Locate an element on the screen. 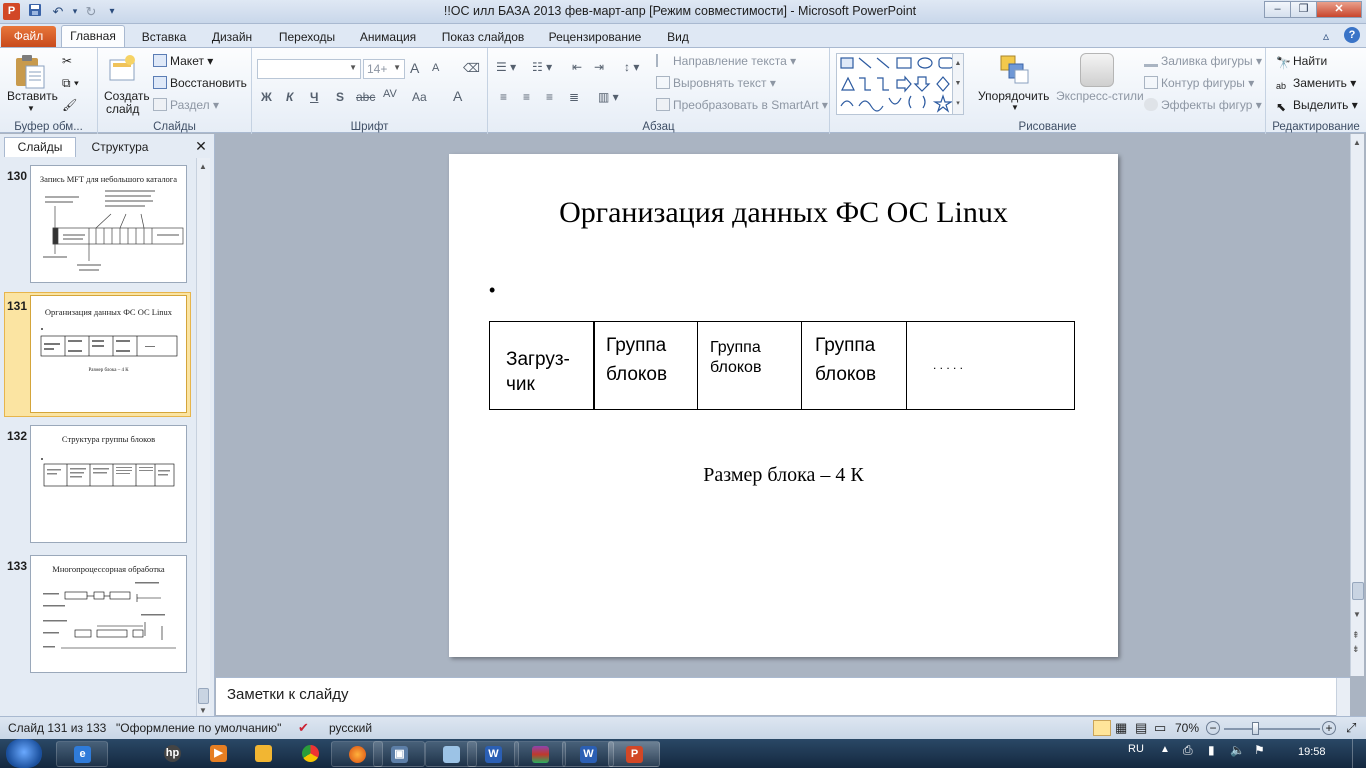  clear-formatting-icon: ⌫ is located at coordinates (471, 68).